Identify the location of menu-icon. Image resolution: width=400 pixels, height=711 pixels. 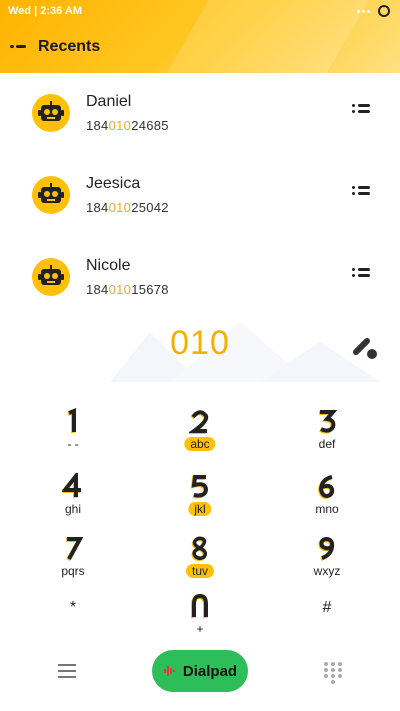
(67, 672).